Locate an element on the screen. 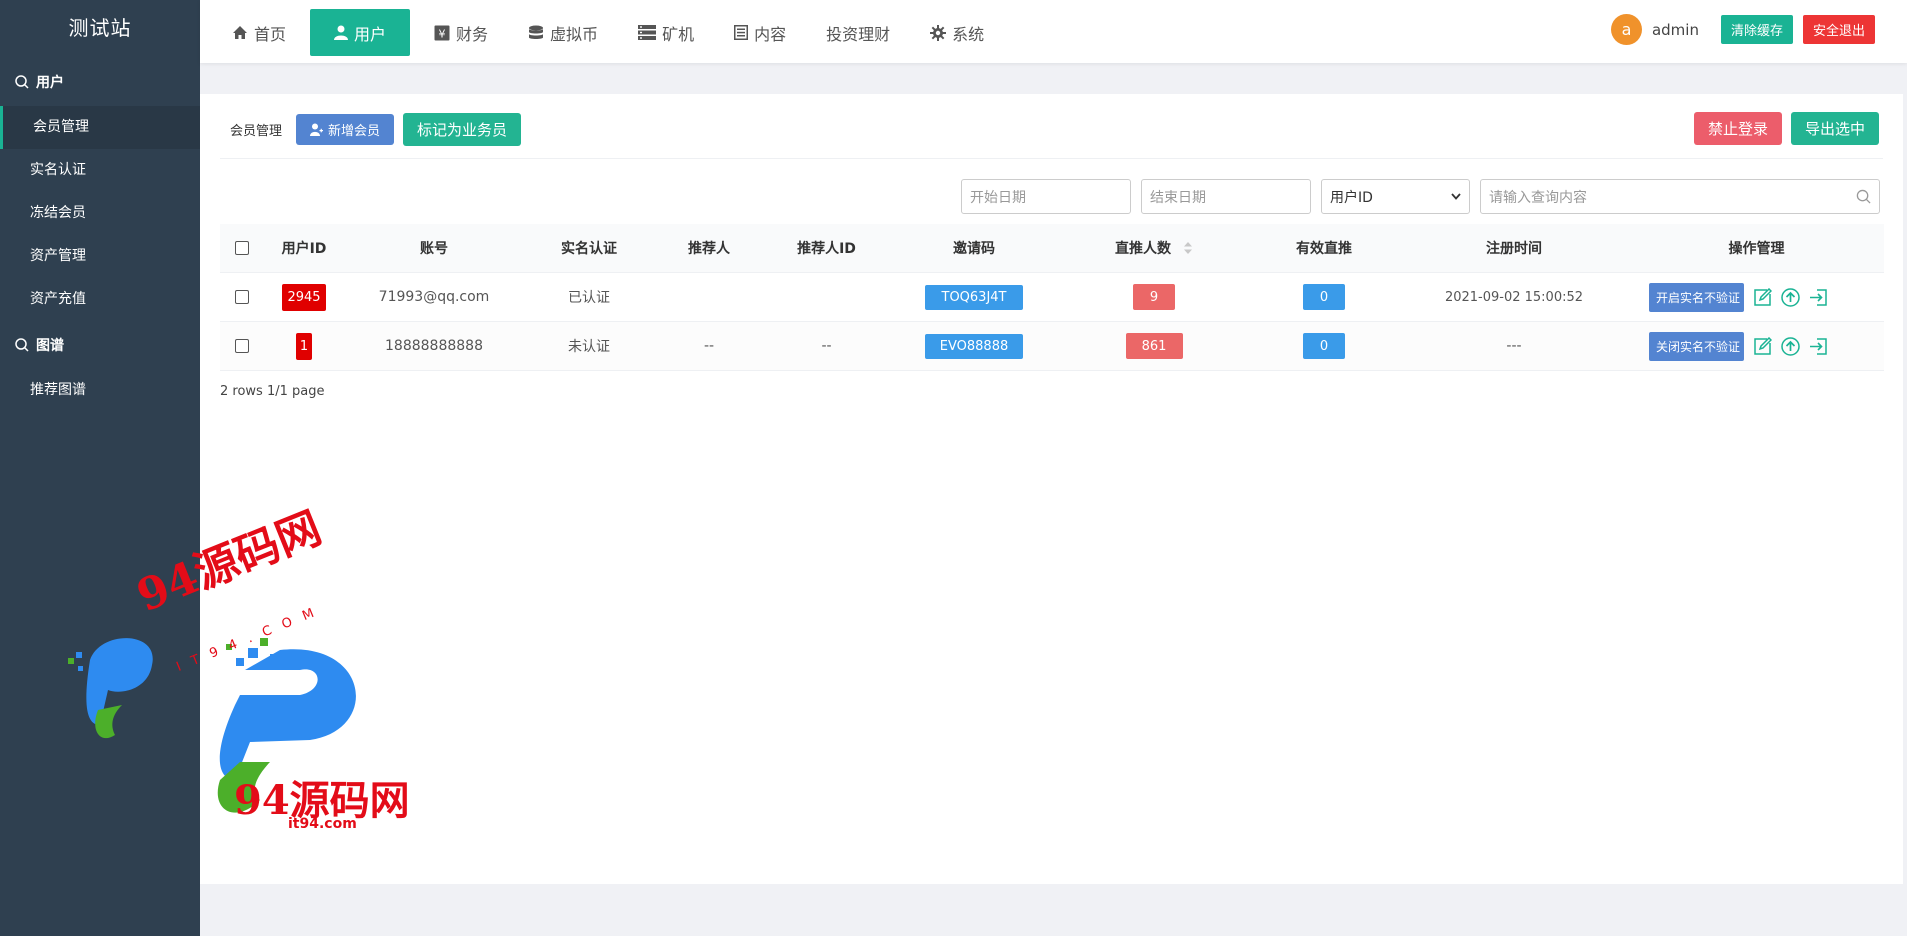 This screenshot has width=1907, height=936. user-plus-icon is located at coordinates (317, 129).